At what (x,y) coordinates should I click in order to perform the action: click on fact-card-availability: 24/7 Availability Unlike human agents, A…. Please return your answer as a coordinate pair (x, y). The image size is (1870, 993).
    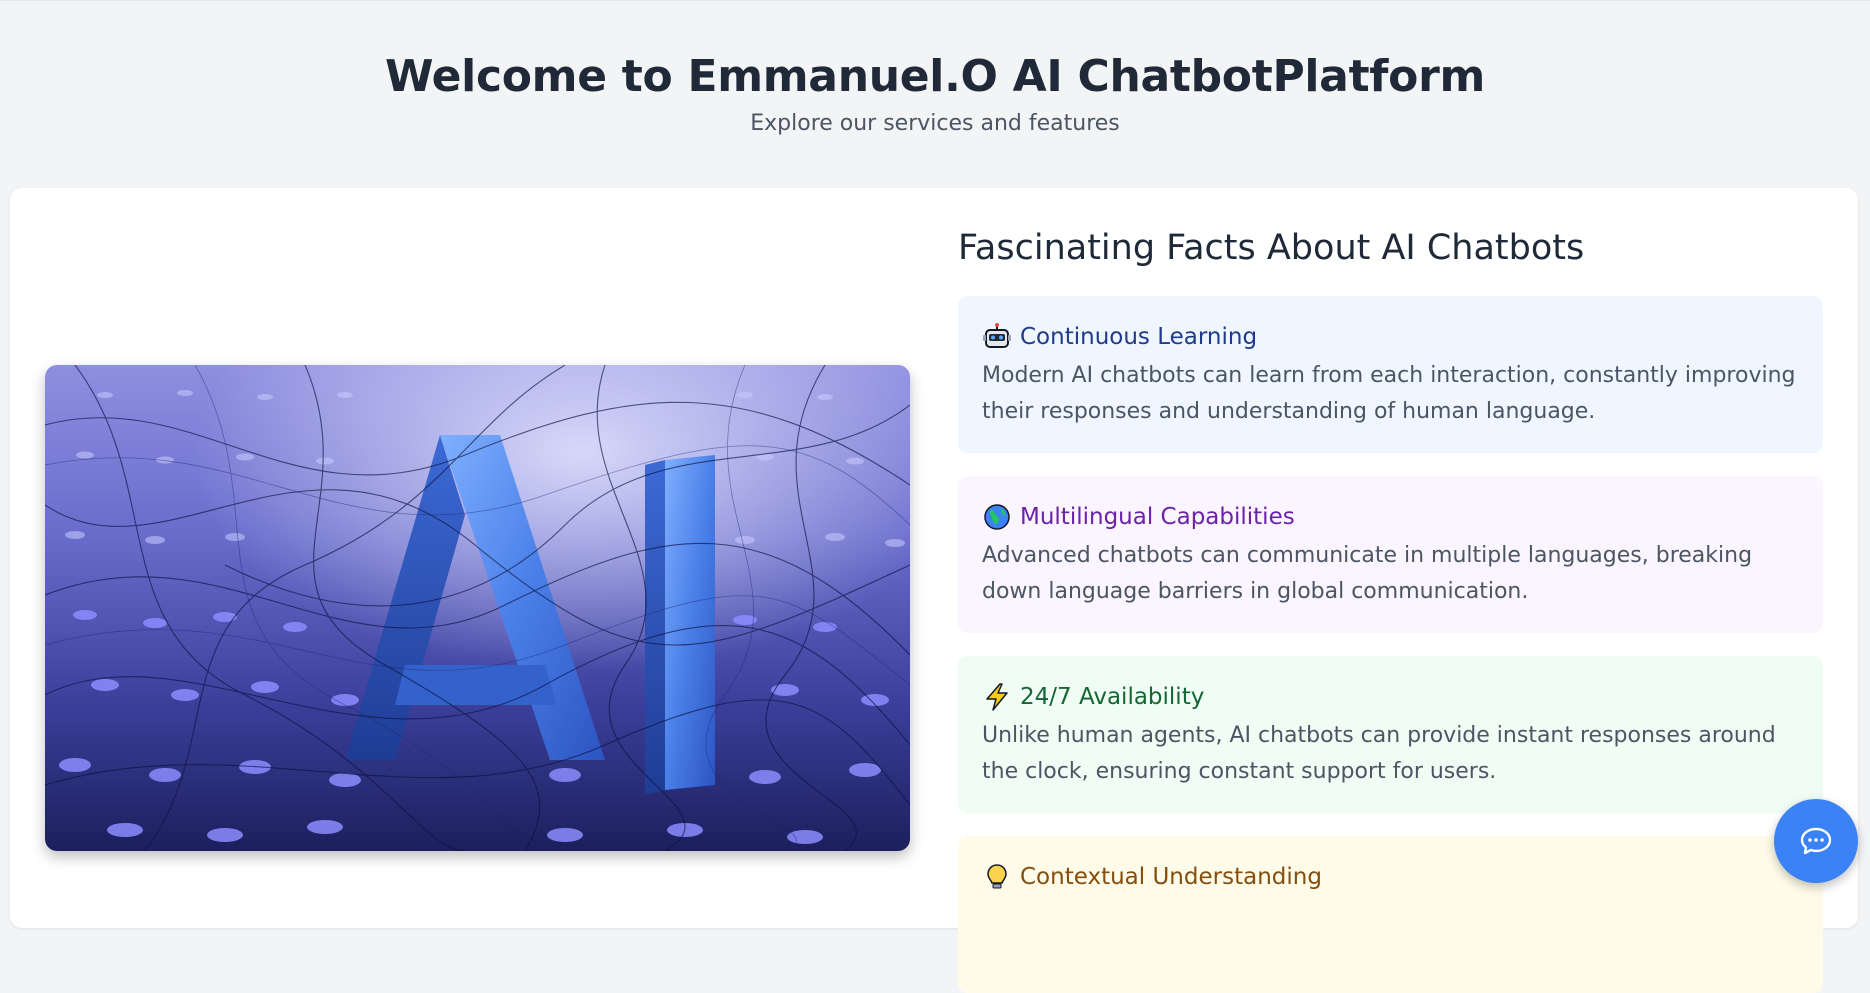
    Looking at the image, I should click on (1390, 734).